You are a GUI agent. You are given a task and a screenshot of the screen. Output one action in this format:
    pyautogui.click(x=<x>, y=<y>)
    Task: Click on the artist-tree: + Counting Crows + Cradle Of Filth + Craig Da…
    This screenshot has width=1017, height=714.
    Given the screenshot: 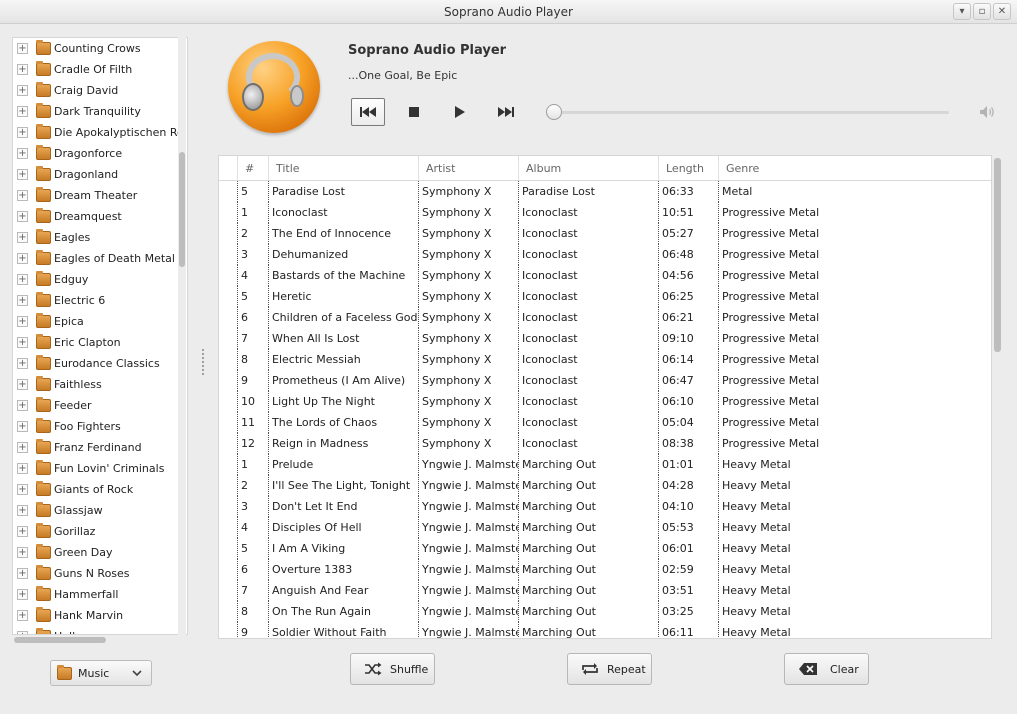 What is the action you would take?
    pyautogui.click(x=100, y=336)
    